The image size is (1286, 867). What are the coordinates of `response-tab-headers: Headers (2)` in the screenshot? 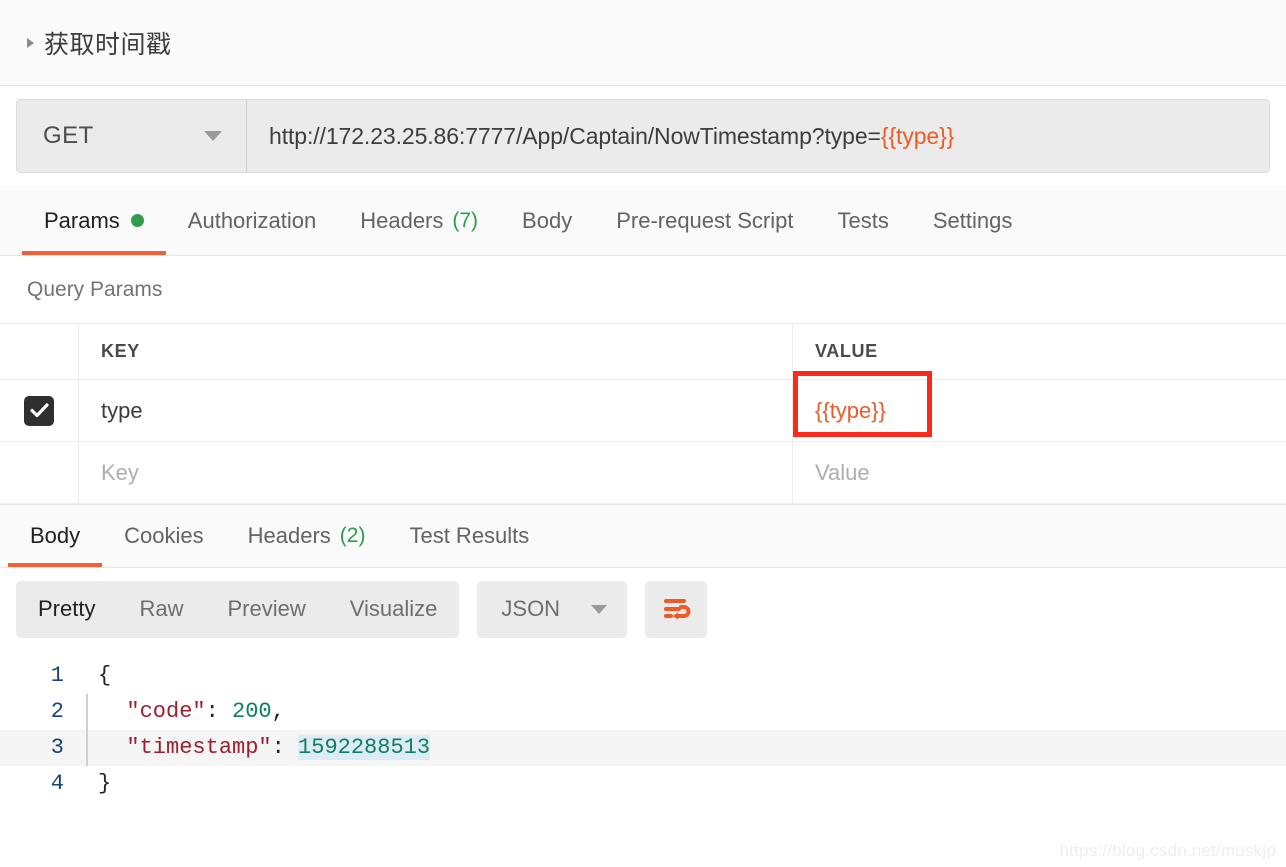 It's located at (307, 536).